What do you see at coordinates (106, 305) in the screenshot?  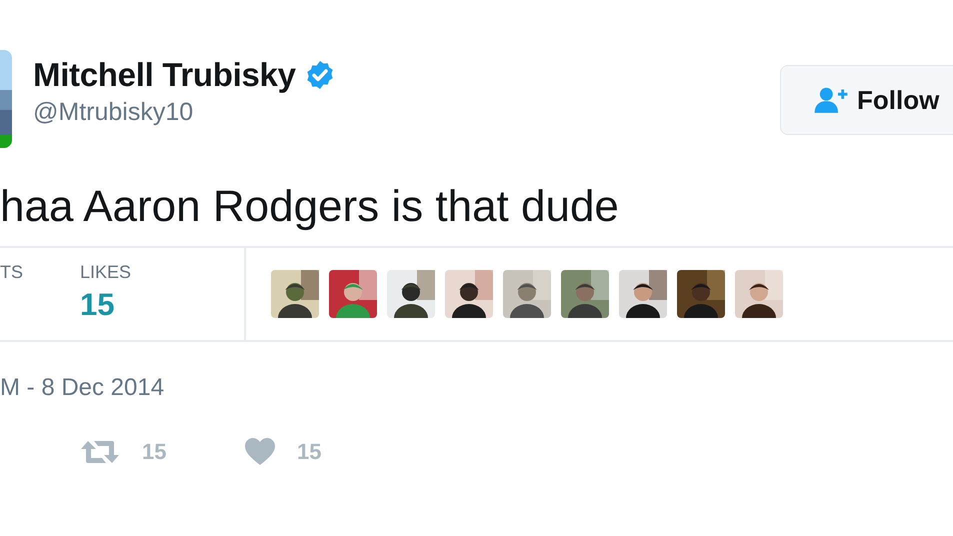 I see `stat-value: 15` at bounding box center [106, 305].